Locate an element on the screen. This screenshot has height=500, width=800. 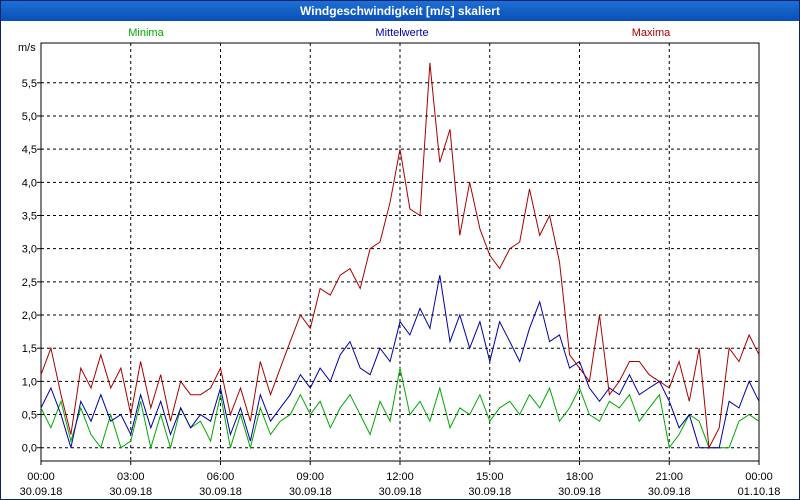
y-tick-label: 1,5 is located at coordinates (29, 349).